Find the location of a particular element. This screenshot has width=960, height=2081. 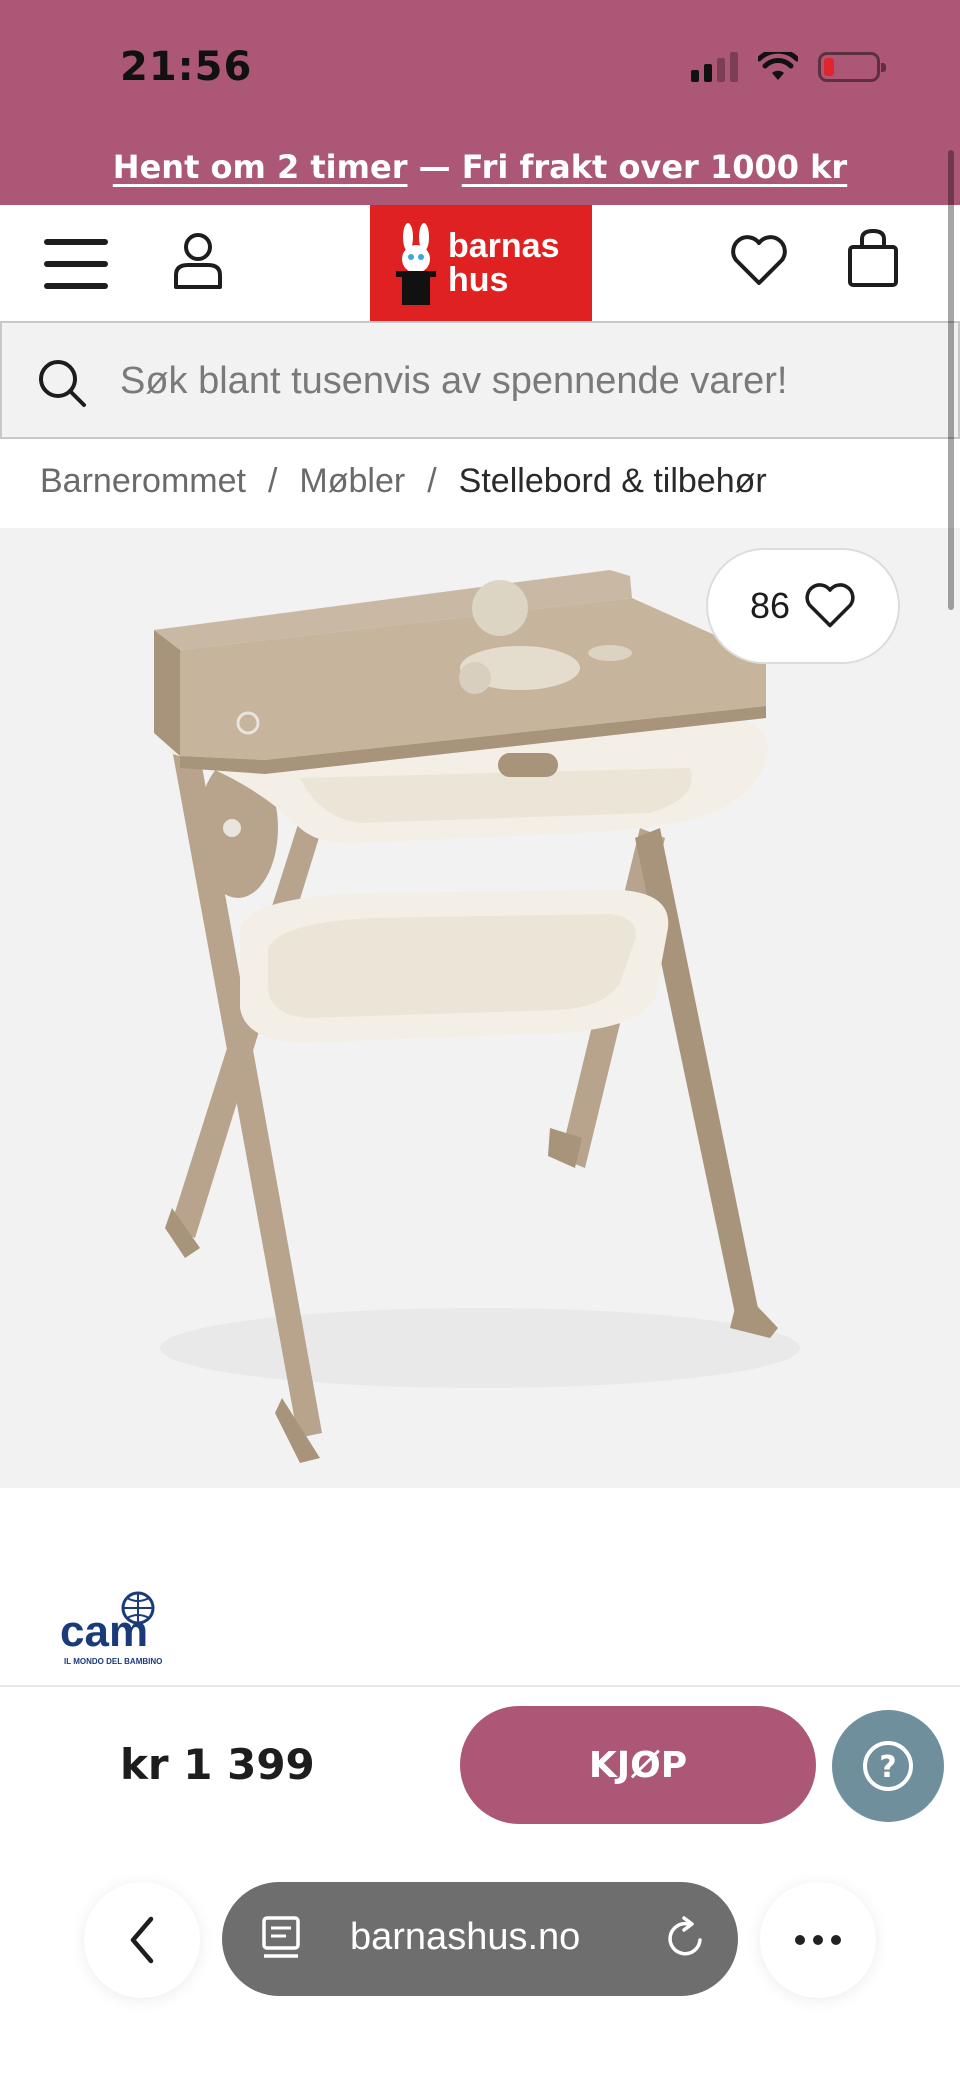

more-icon is located at coordinates (818, 1940).